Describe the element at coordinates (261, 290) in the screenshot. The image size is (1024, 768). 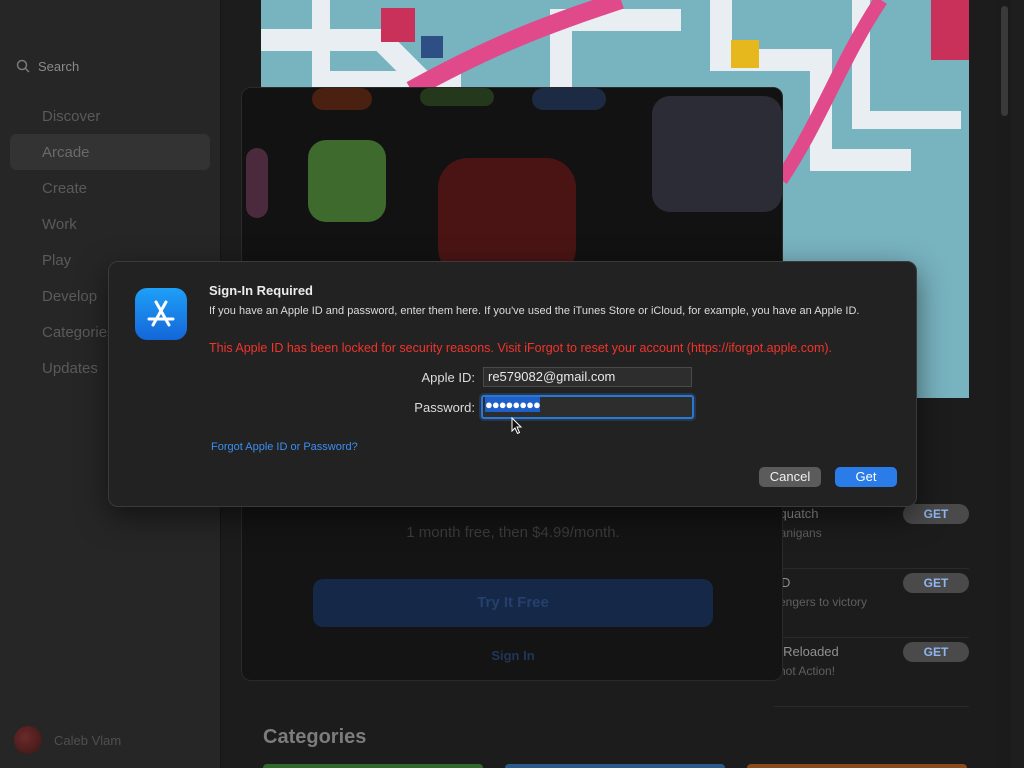
I see `dialog-title: Sign-In Required` at that location.